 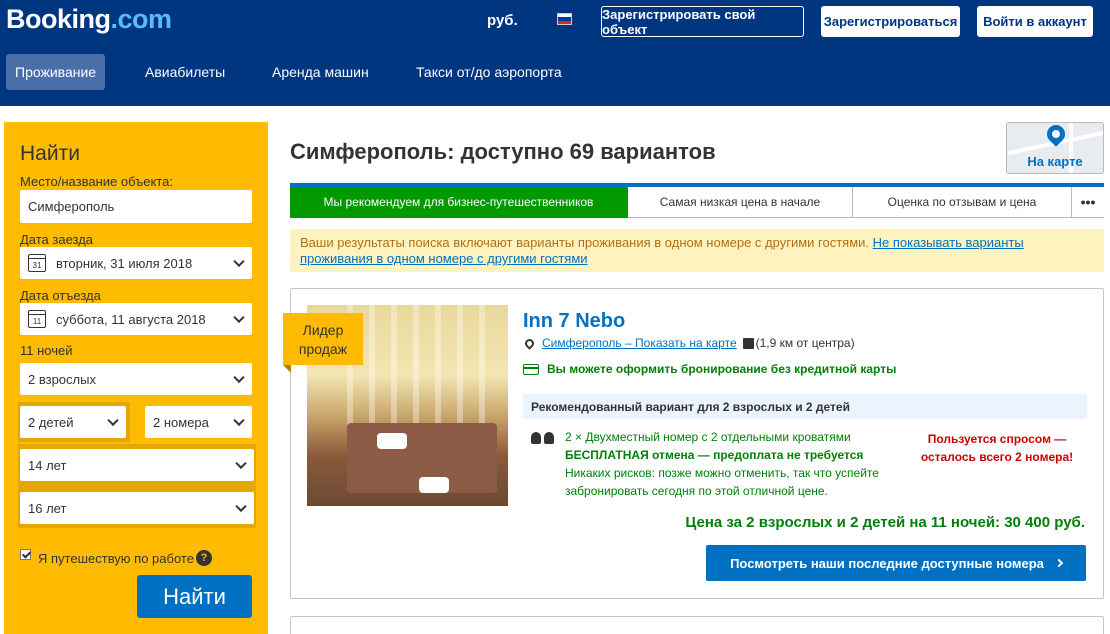 I want to click on distance-from-center: (1,9 км от центра), so click(x=805, y=343).